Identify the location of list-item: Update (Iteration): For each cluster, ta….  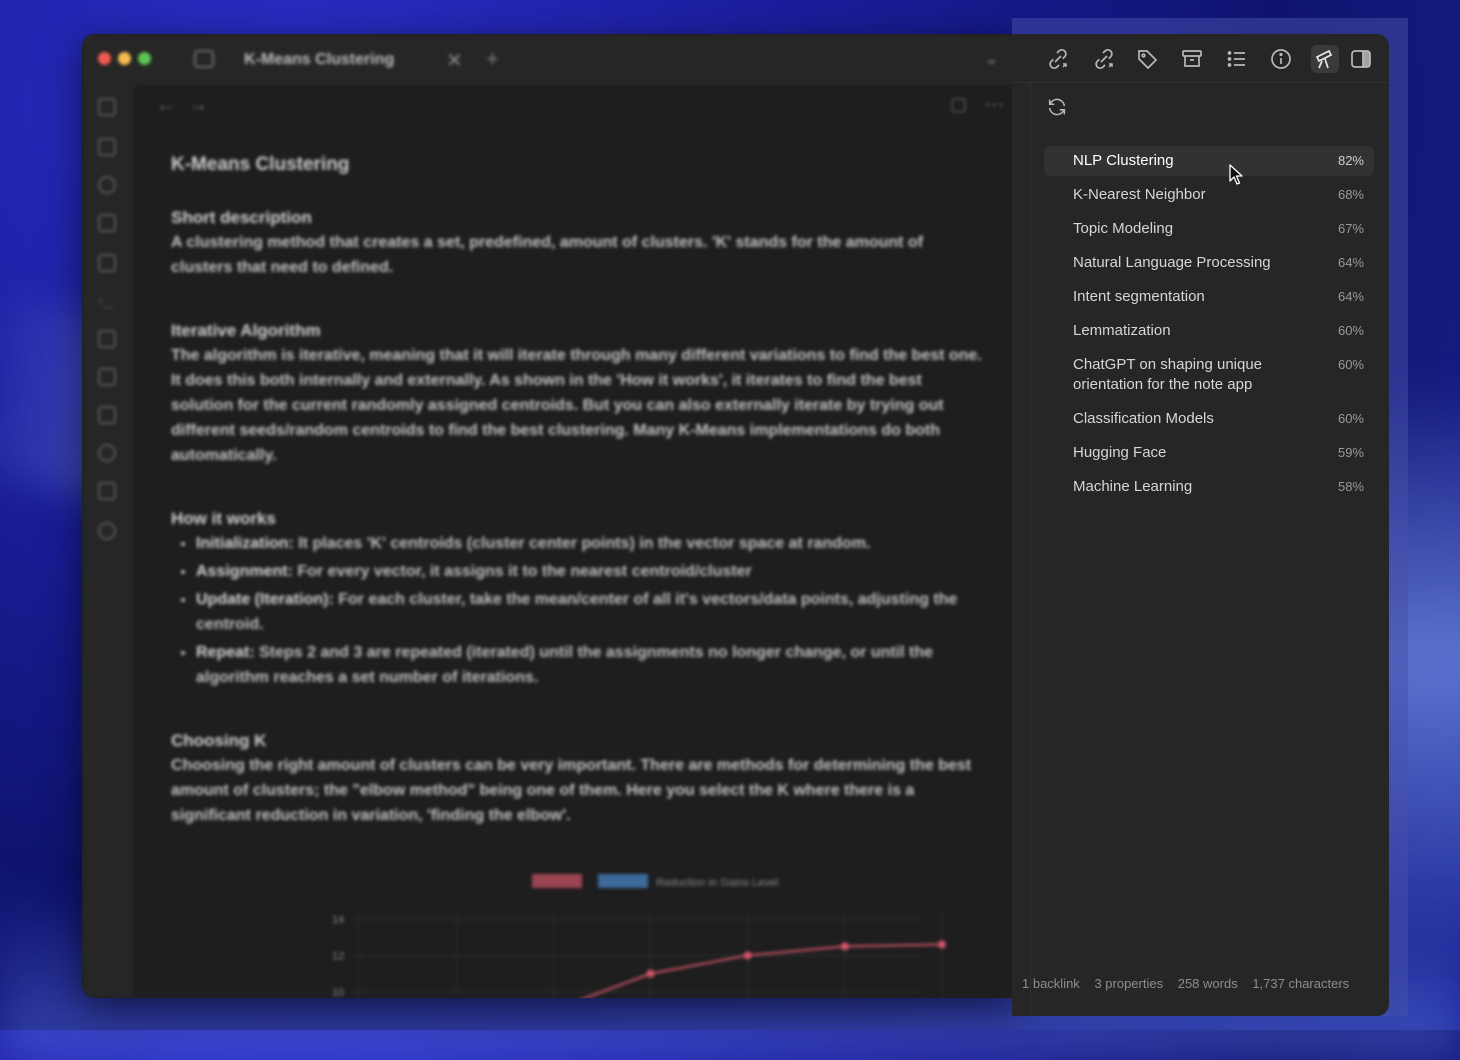
(589, 612).